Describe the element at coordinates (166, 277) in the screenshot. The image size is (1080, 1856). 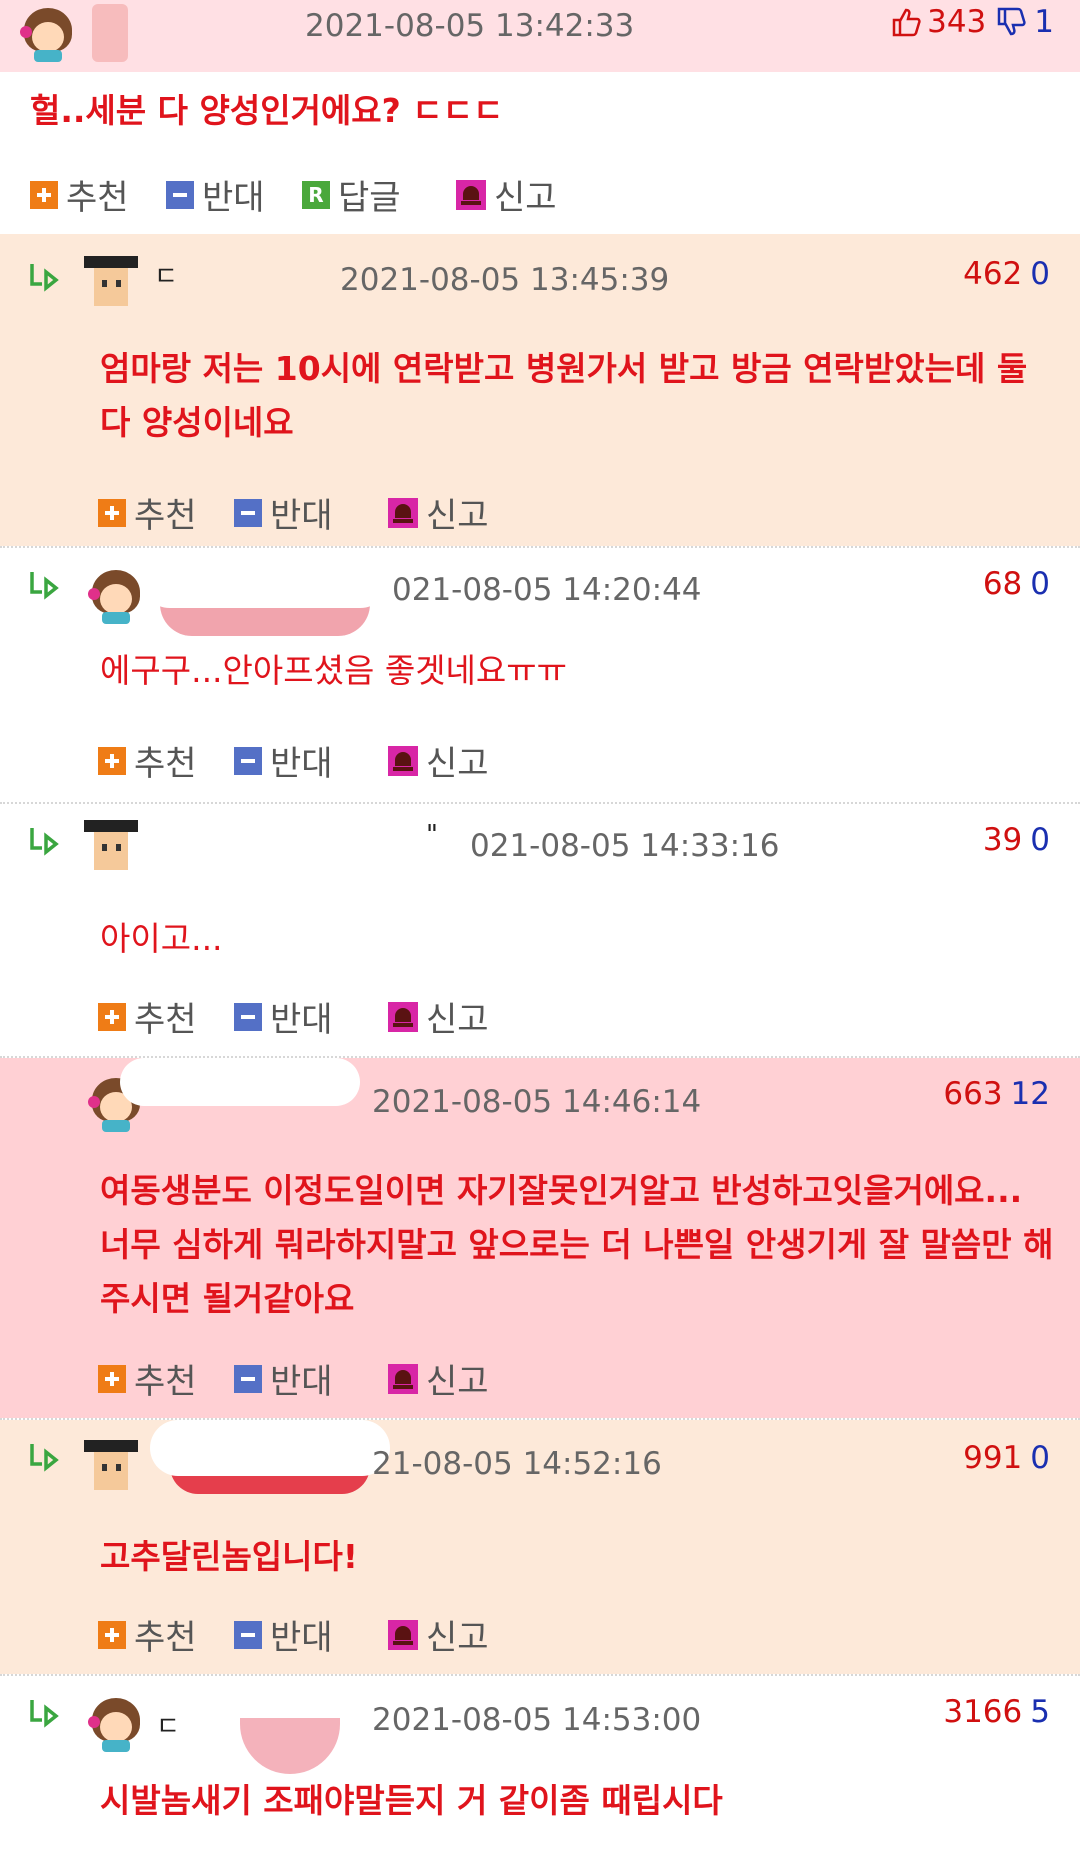
I see `comment-username: ㄷ` at that location.